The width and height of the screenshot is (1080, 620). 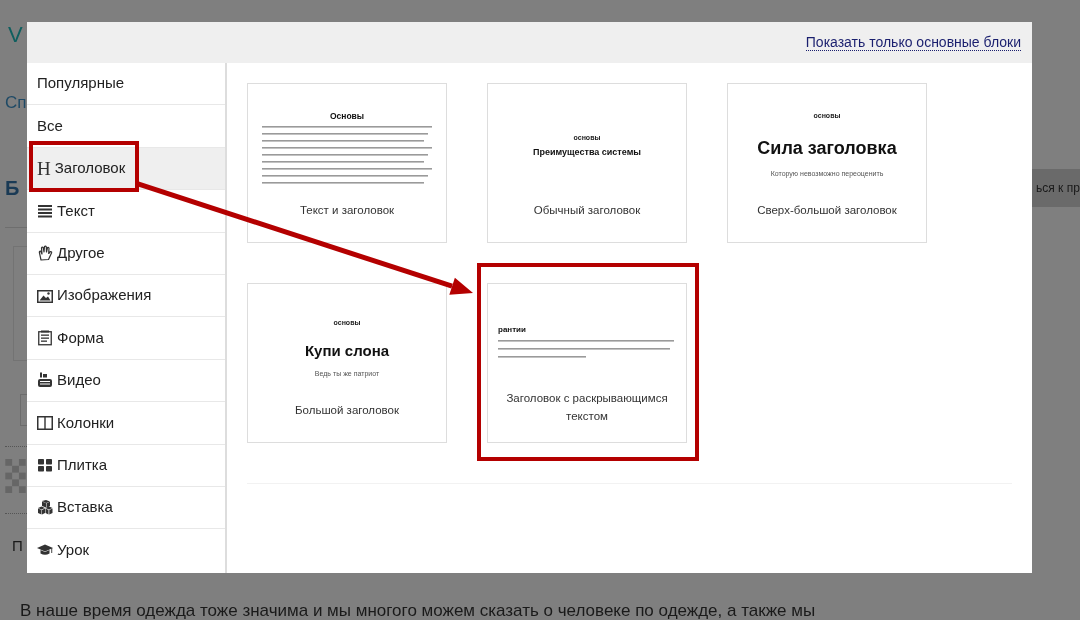 What do you see at coordinates (85, 507) in the screenshot?
I see `category-label: Вставка` at bounding box center [85, 507].